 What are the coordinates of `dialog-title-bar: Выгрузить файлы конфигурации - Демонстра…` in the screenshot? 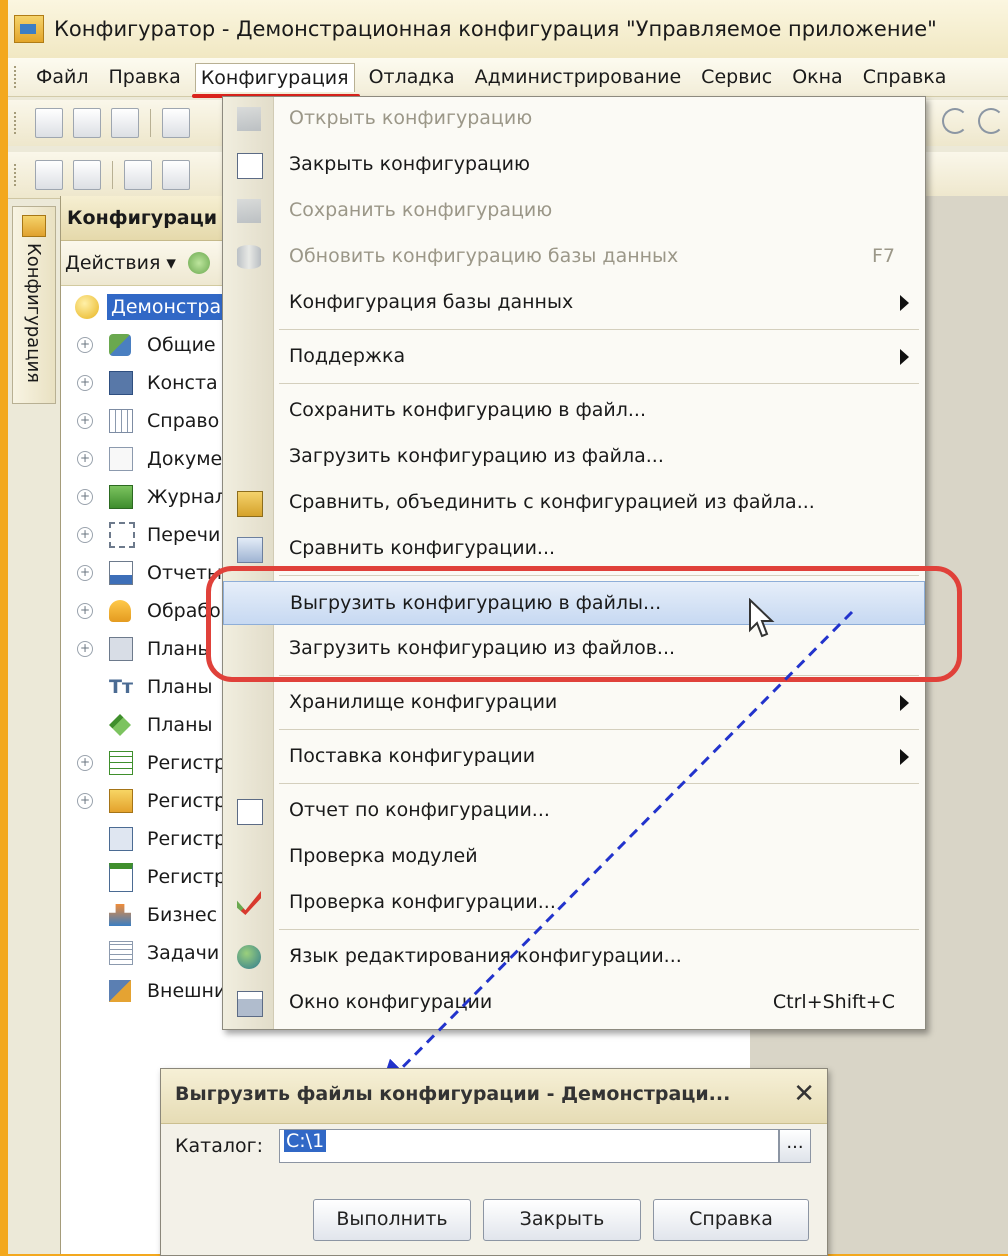 It's located at (494, 1096).